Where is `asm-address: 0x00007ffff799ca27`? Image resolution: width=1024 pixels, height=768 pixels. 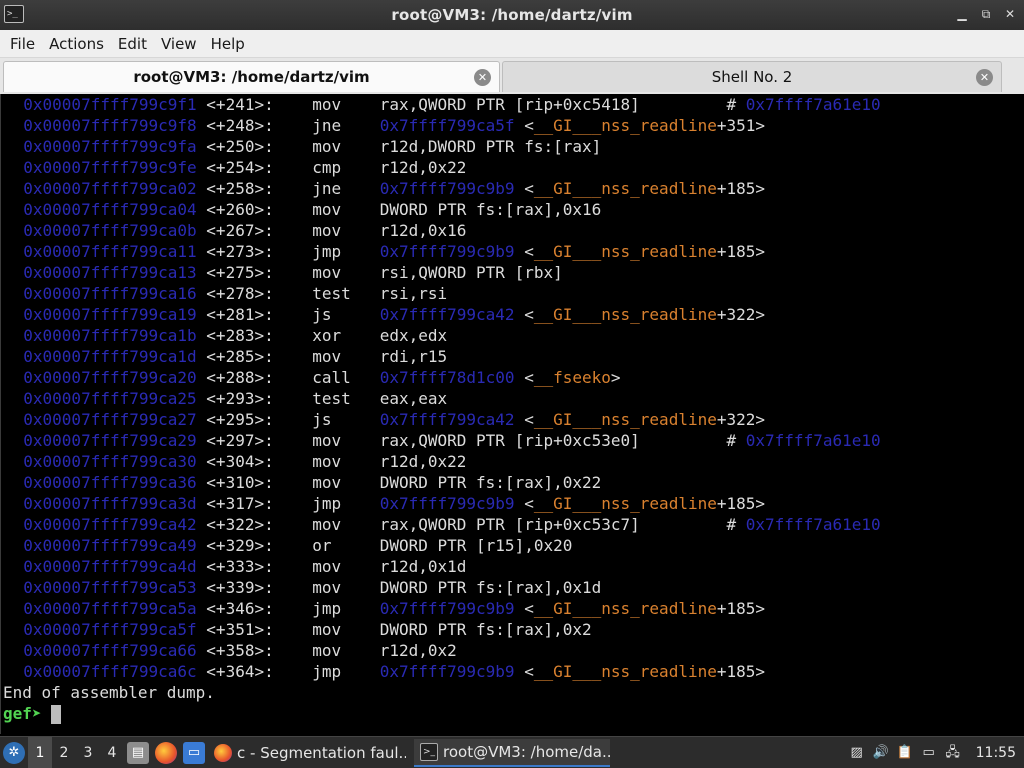 asm-address: 0x00007ffff799ca27 is located at coordinates (110, 419).